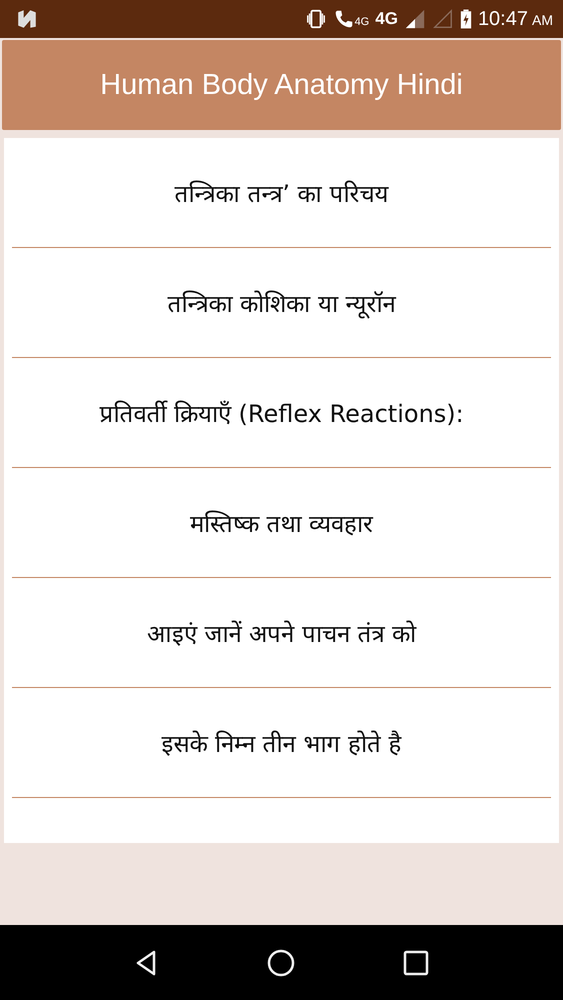  I want to click on topic-item: प्रतिवर्ती क्रियाएँ (Reflex Reactions):, so click(281, 412).